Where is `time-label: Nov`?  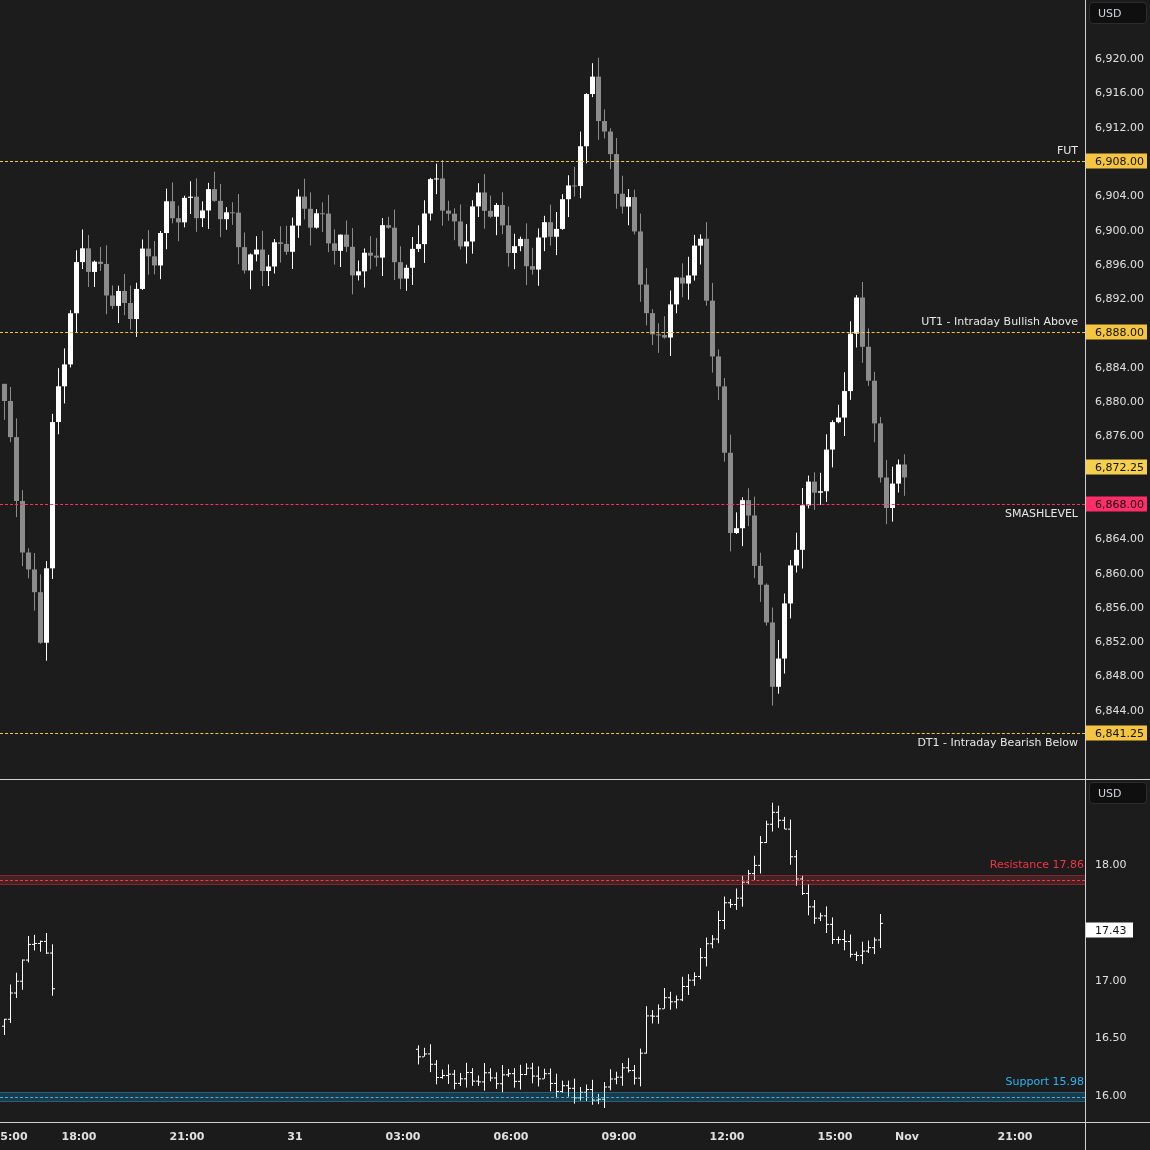 time-label: Nov is located at coordinates (907, 1136).